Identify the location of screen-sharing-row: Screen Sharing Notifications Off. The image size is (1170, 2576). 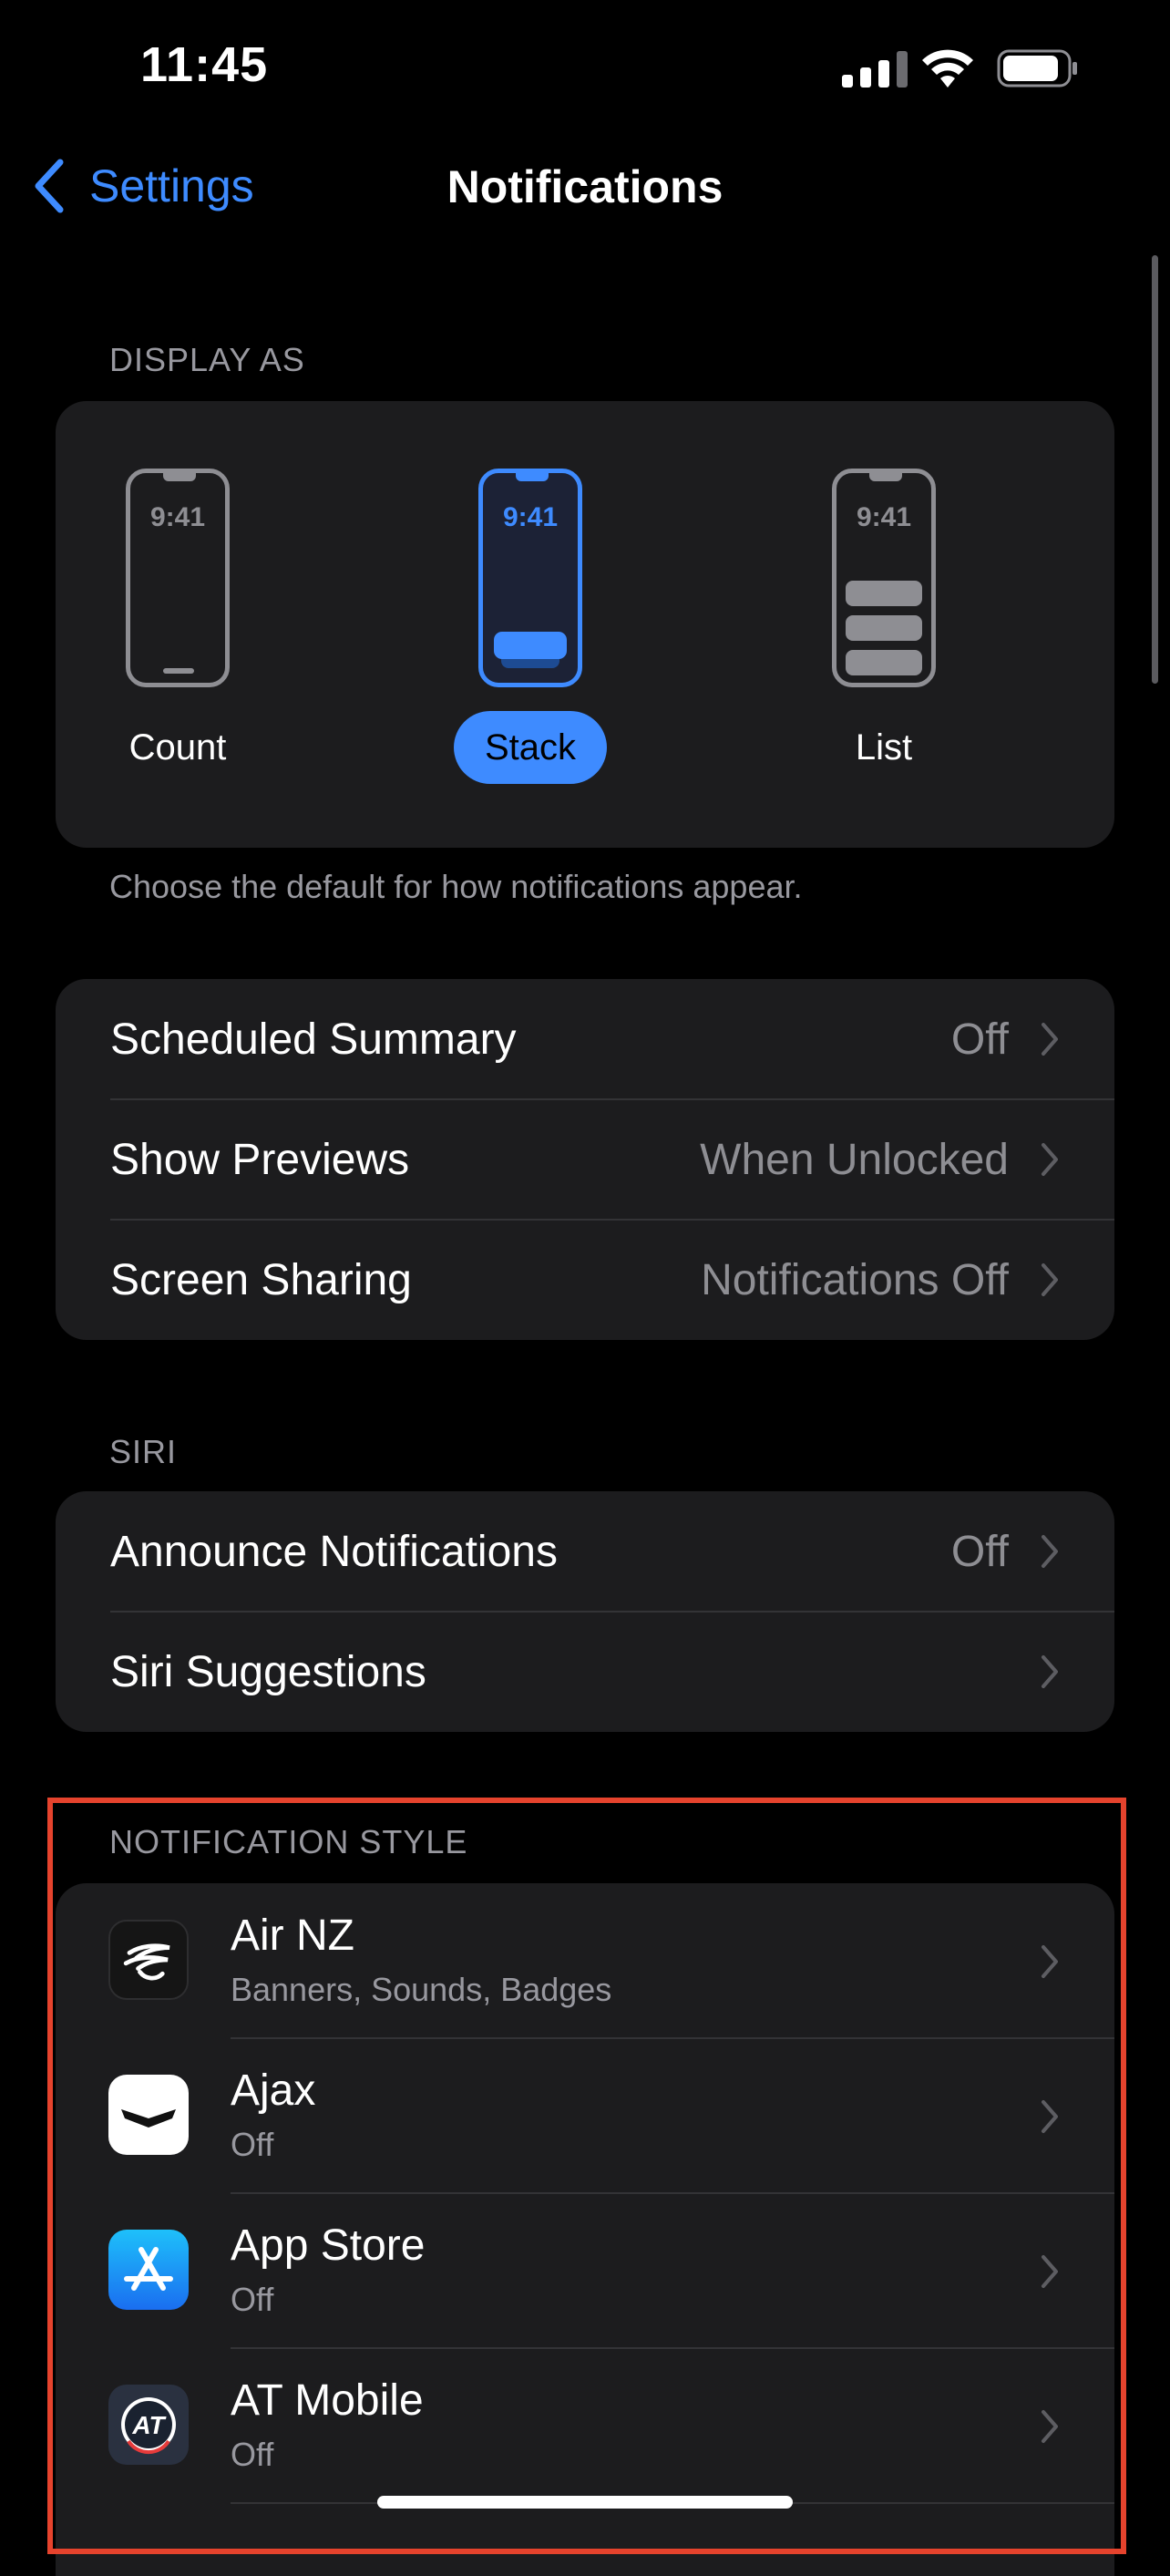
(585, 1280).